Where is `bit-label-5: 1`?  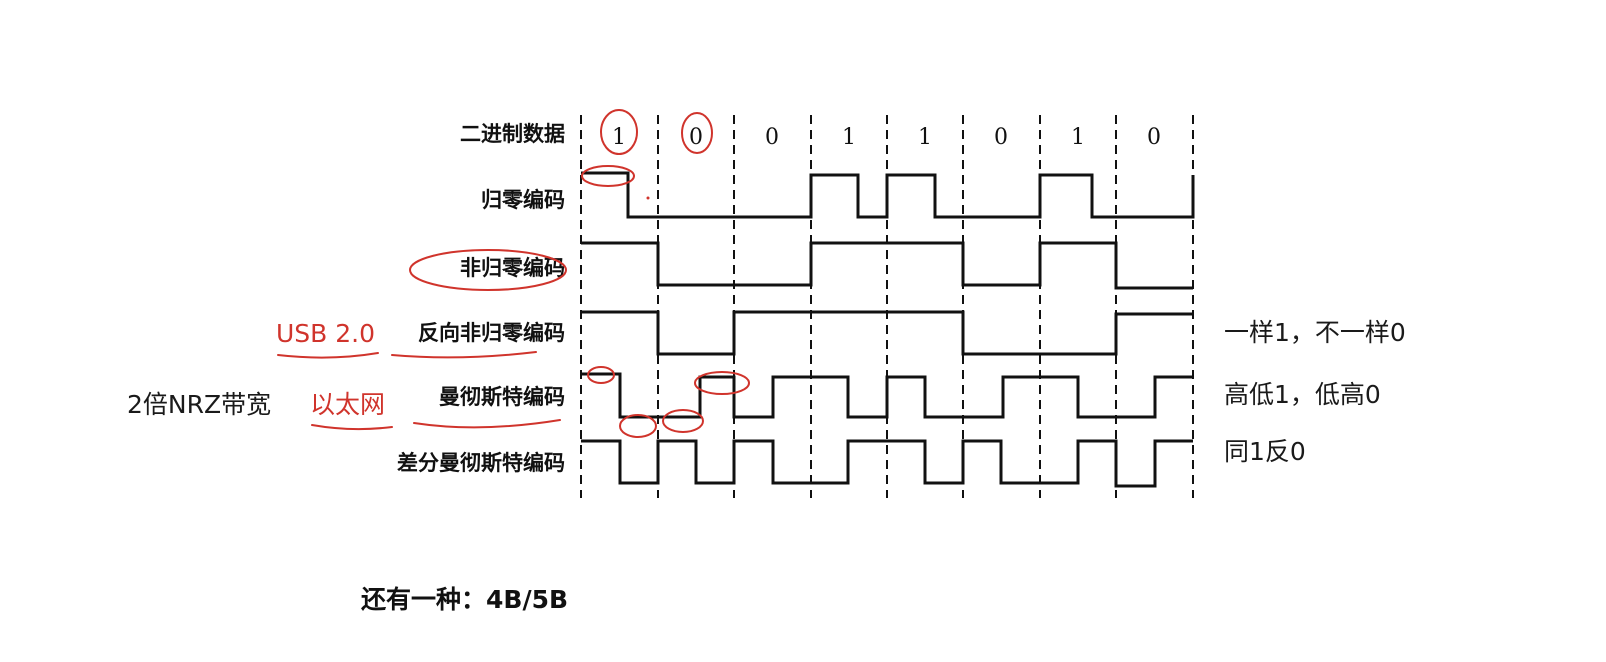 bit-label-5: 1 is located at coordinates (925, 137).